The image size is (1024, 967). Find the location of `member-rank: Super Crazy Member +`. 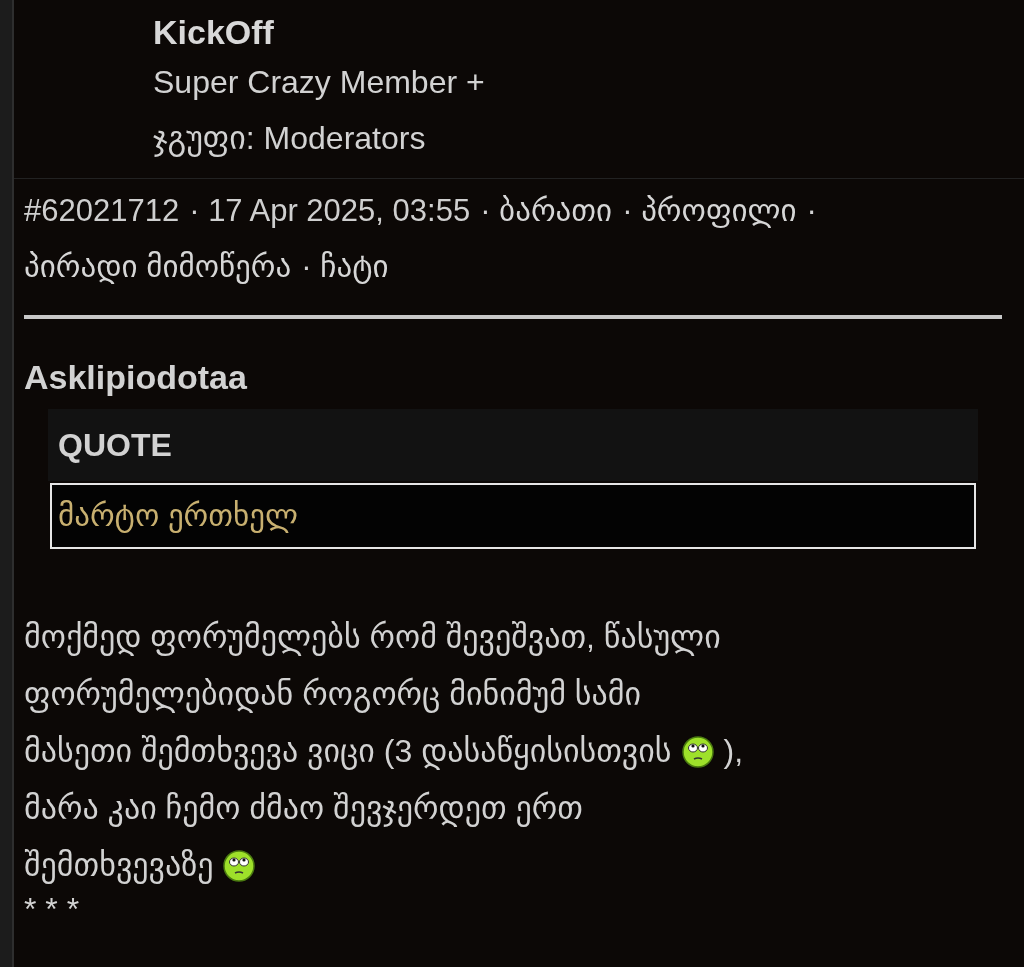

member-rank: Super Crazy Member + is located at coordinates (319, 82).